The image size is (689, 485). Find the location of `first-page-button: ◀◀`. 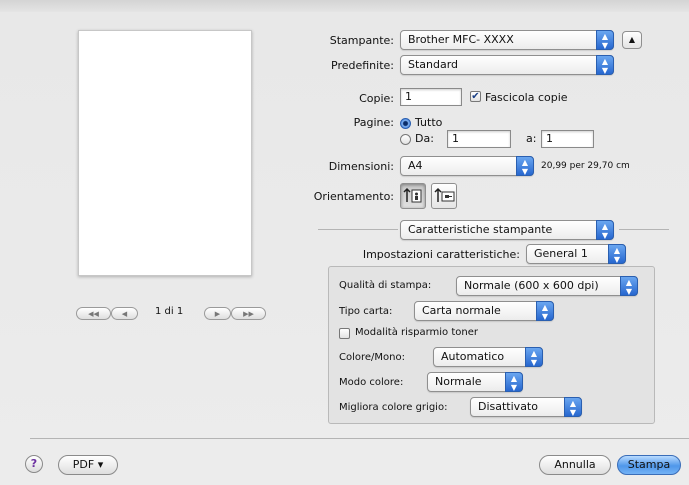

first-page-button: ◀◀ is located at coordinates (93, 313).